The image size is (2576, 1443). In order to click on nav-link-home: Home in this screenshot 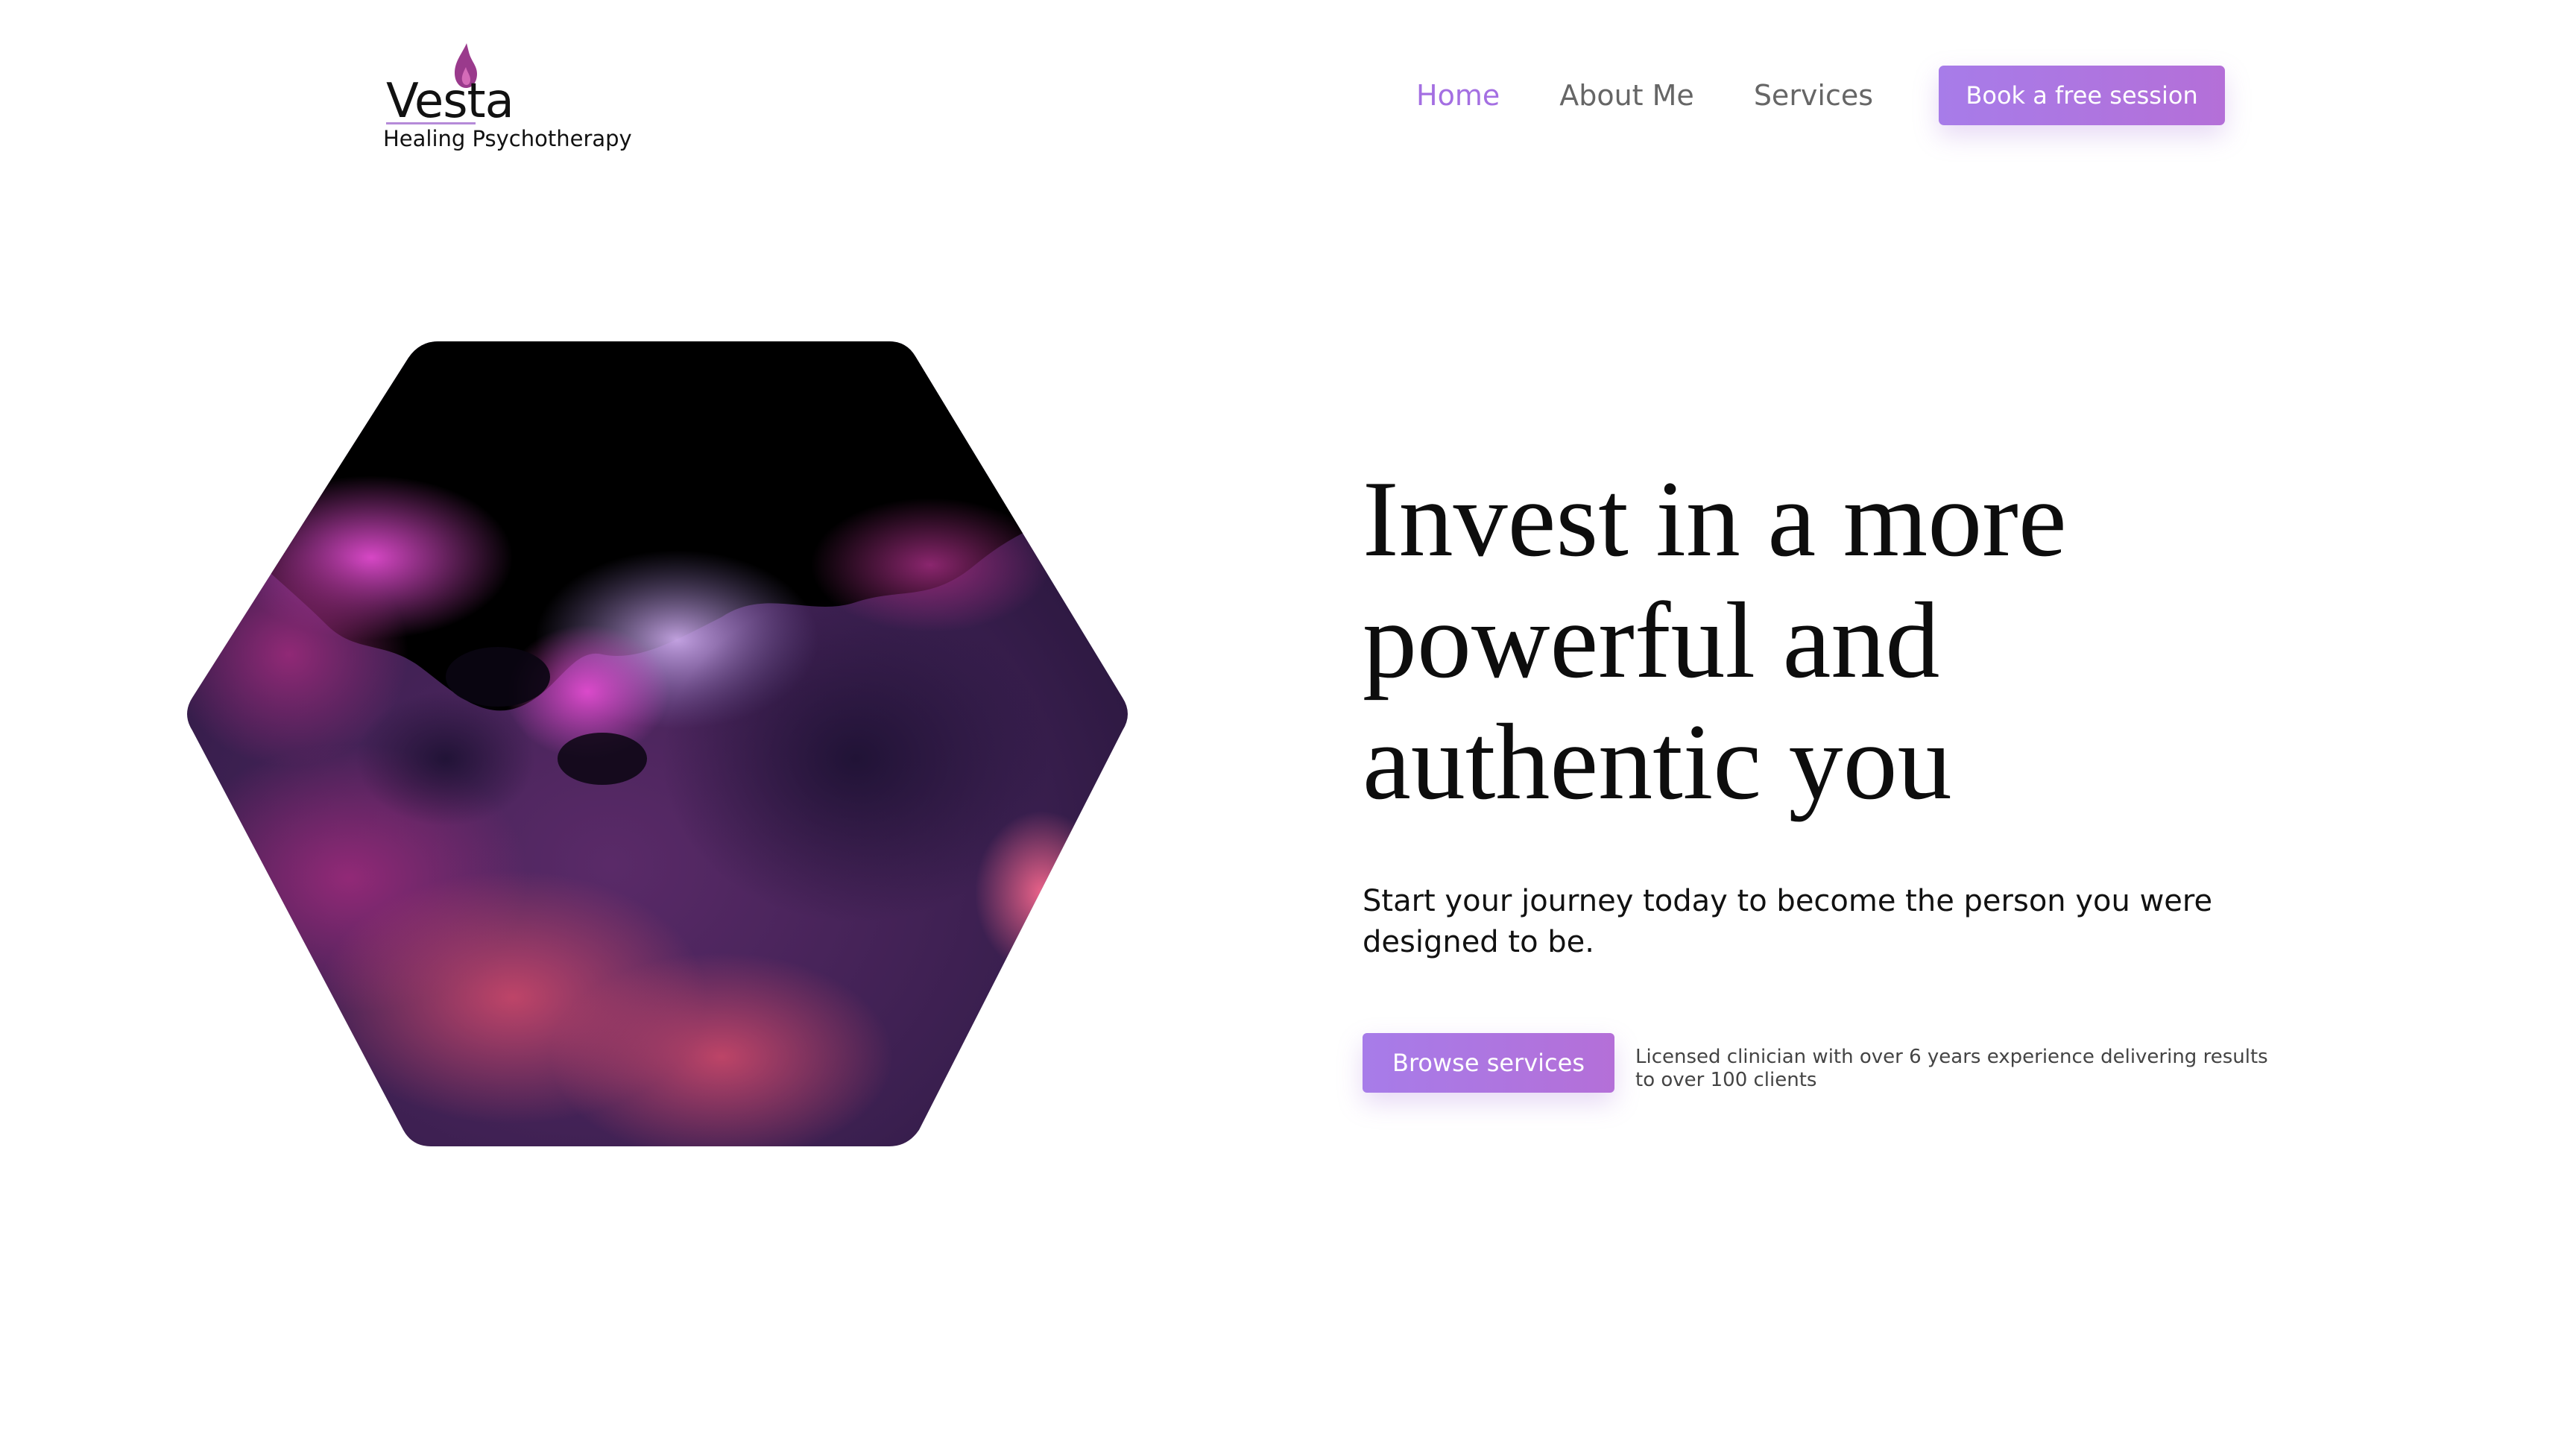, I will do `click(1458, 95)`.